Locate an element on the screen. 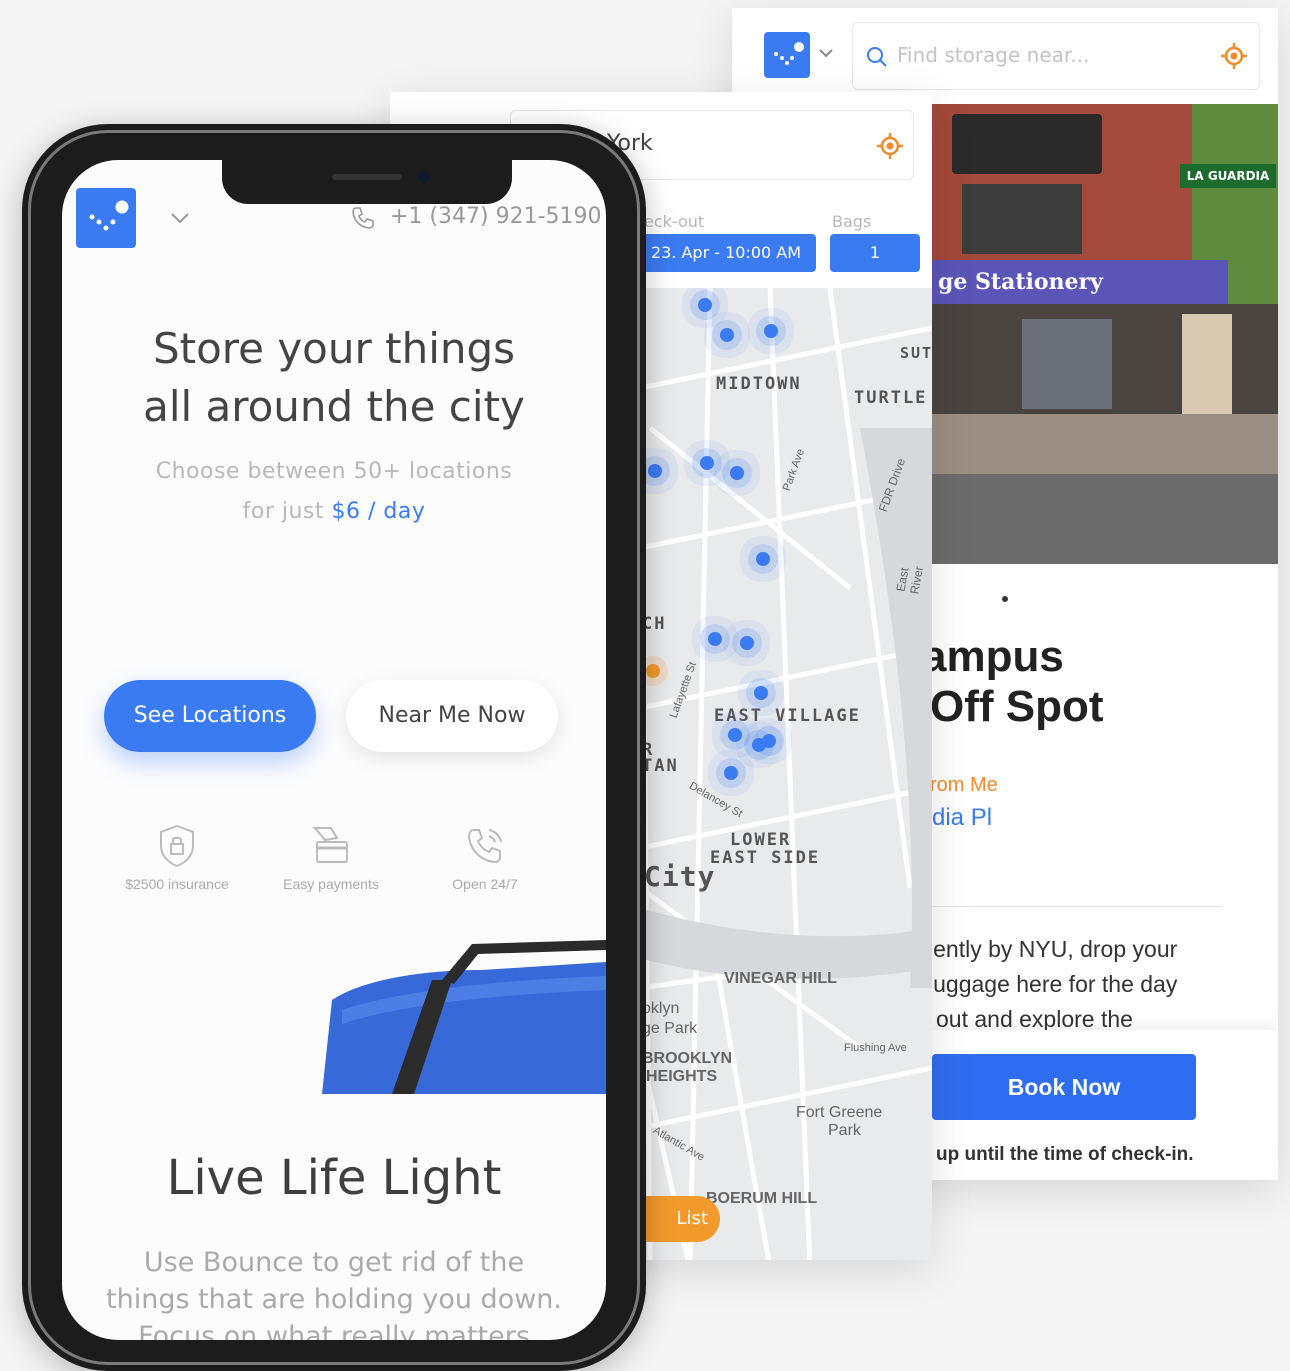  hero-subtitle-line2: for just $6 / day is located at coordinates (334, 512).